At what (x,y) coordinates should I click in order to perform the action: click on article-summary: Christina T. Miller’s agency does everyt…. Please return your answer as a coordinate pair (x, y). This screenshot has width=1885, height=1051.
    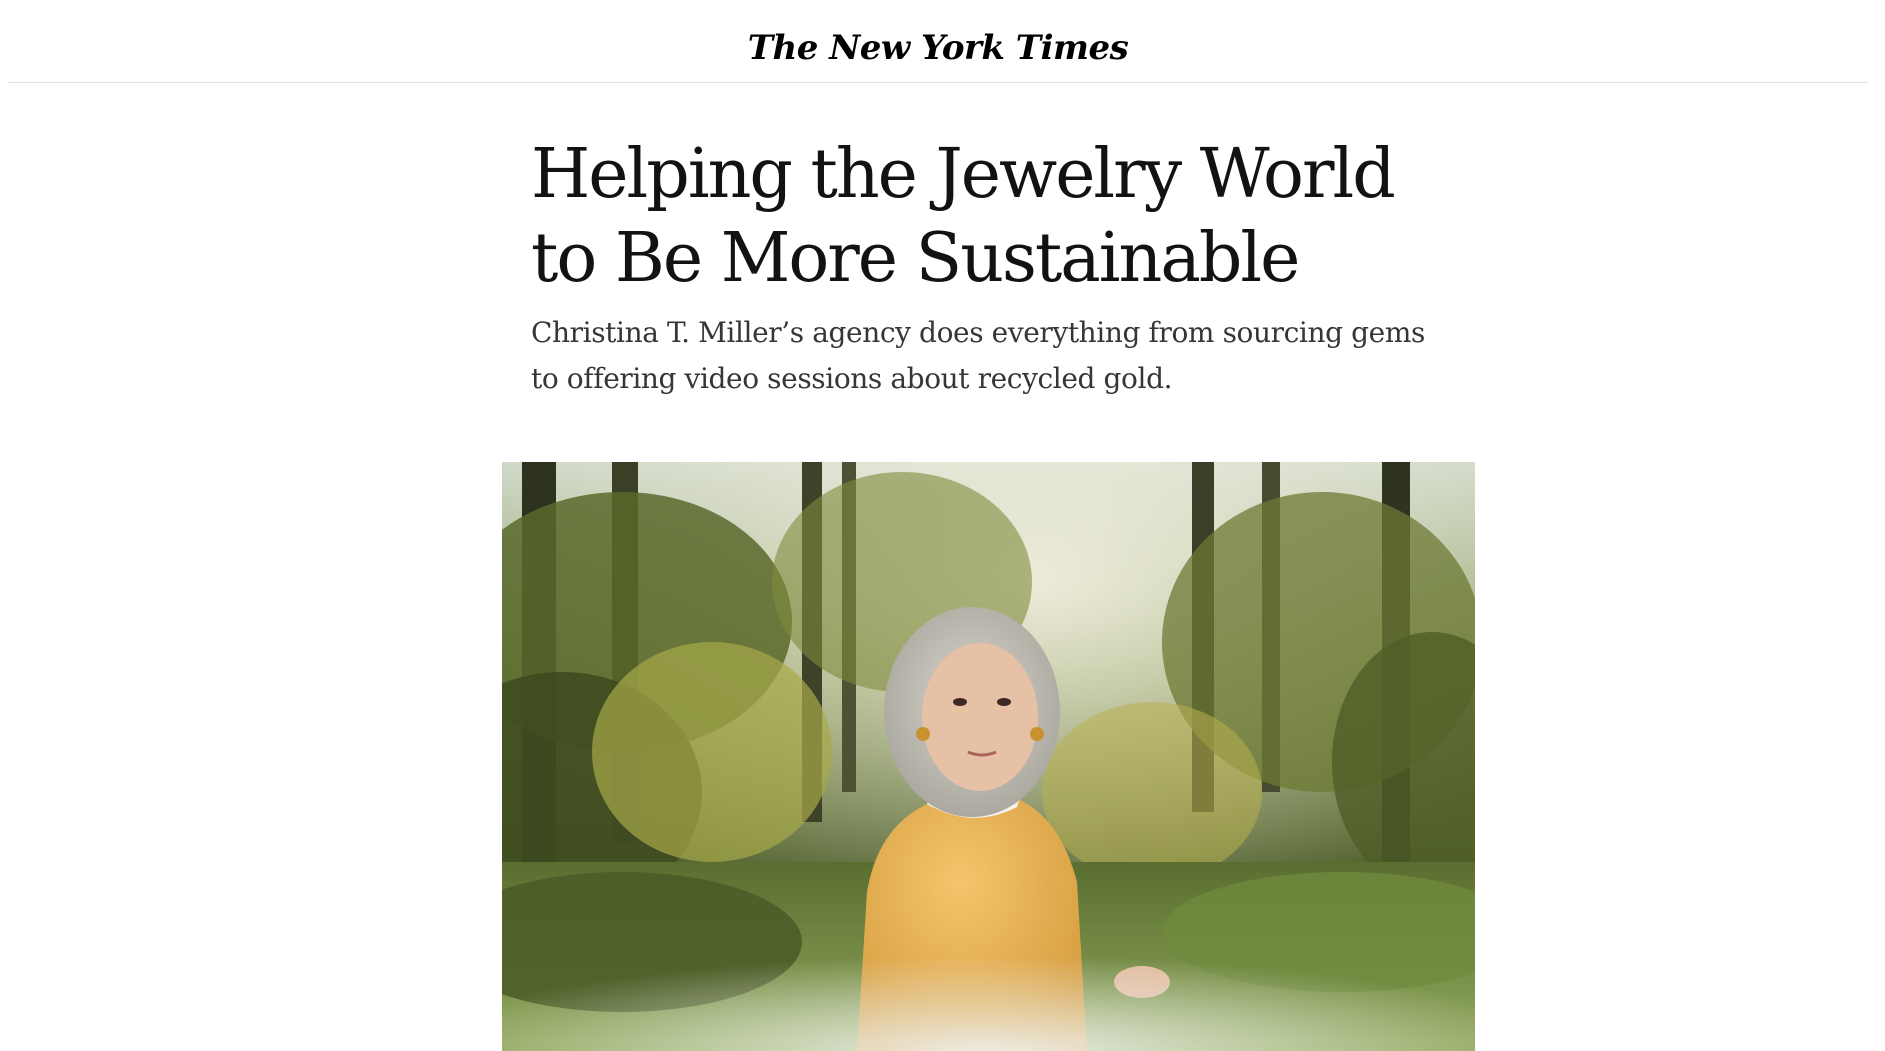
    Looking at the image, I should click on (978, 355).